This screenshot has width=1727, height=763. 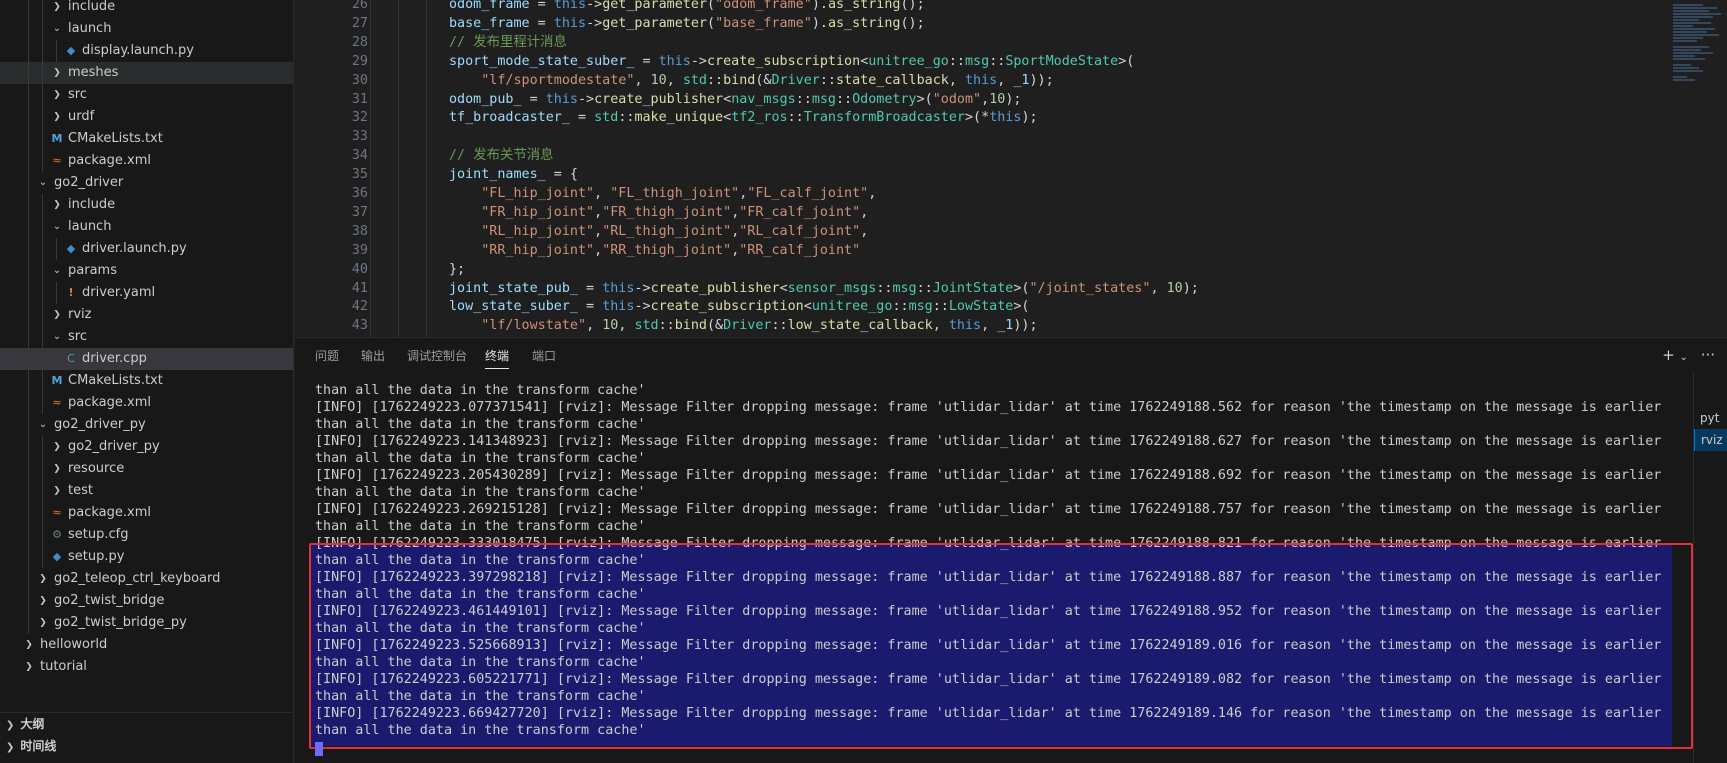 I want to click on panel-tab-0: 问题, so click(x=327, y=358).